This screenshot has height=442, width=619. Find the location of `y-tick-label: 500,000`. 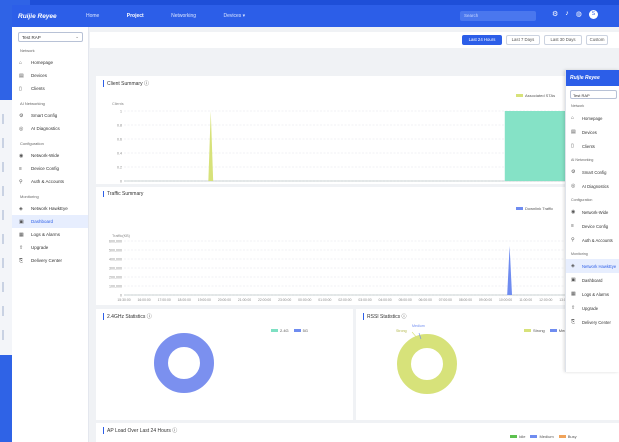

y-tick-label: 500,000 is located at coordinates (115, 250).